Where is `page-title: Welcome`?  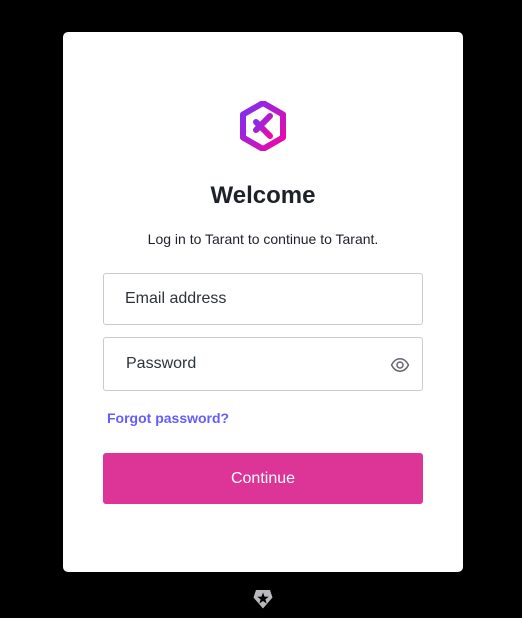 page-title: Welcome is located at coordinates (263, 195).